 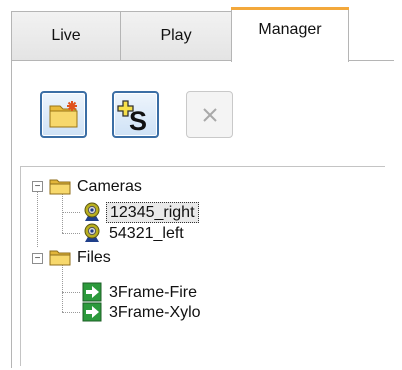 I want to click on tree-item-file: 3Frame-Xylo, so click(x=142, y=312).